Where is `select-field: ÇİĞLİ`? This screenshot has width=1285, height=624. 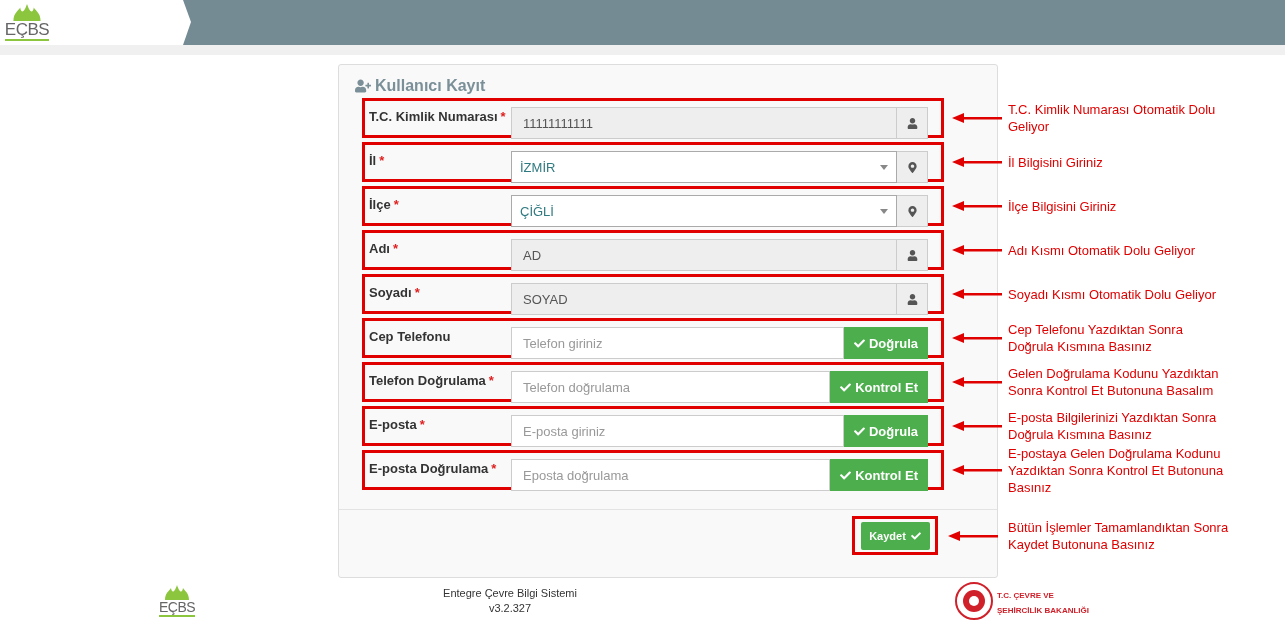
select-field: ÇİĞLİ is located at coordinates (704, 211).